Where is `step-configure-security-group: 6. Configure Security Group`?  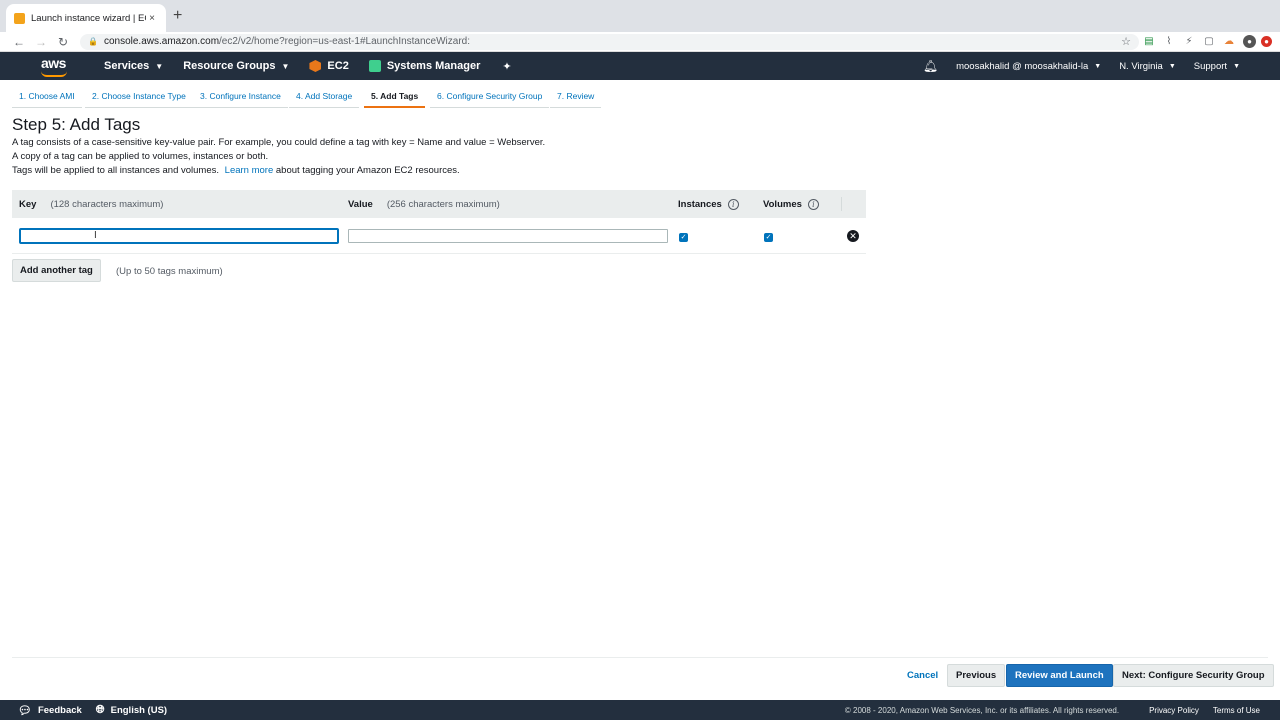
step-configure-security-group: 6. Configure Security Group is located at coordinates (490, 94).